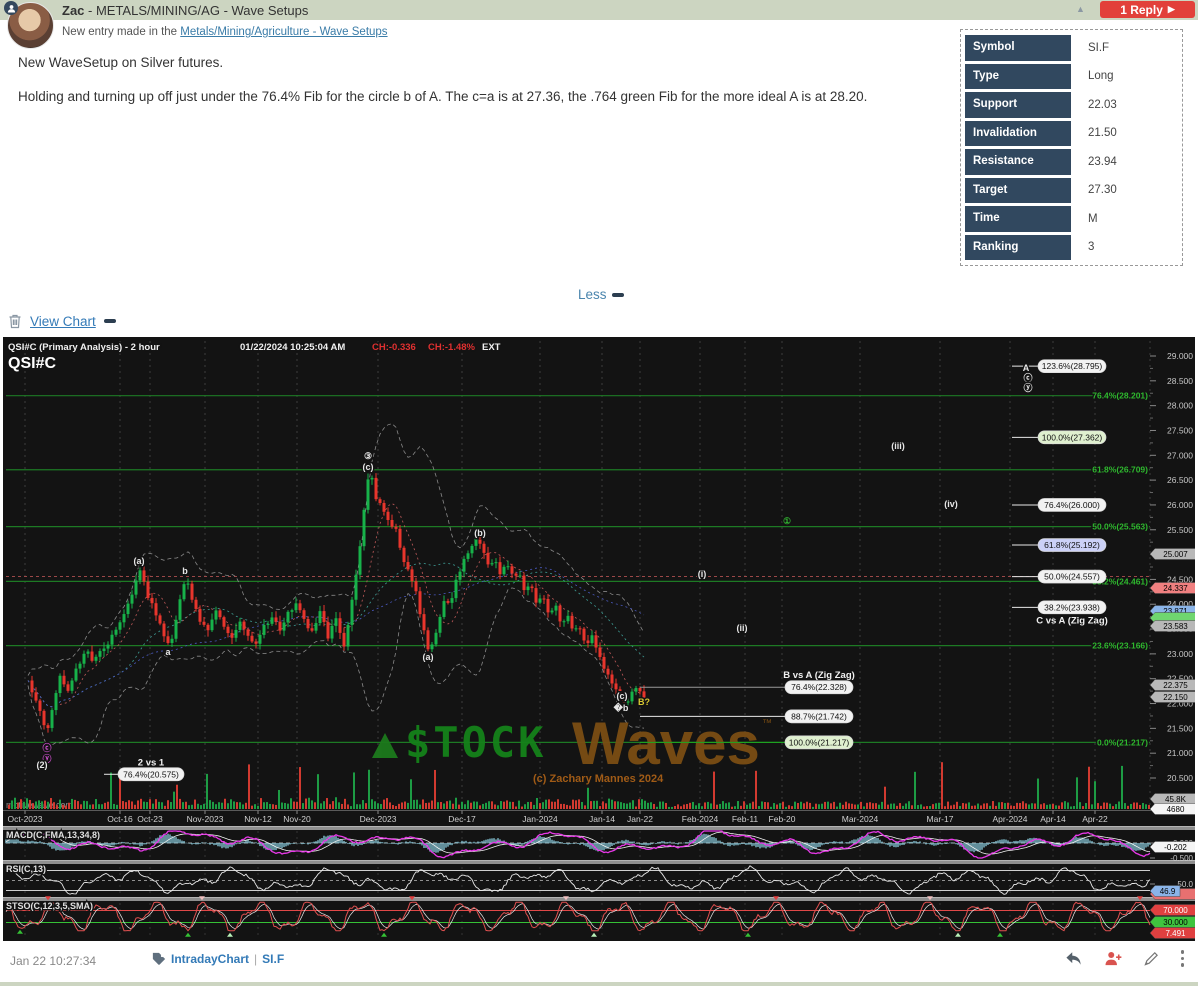 The width and height of the screenshot is (1198, 986). I want to click on less-toggle: Less, so click(601, 294).